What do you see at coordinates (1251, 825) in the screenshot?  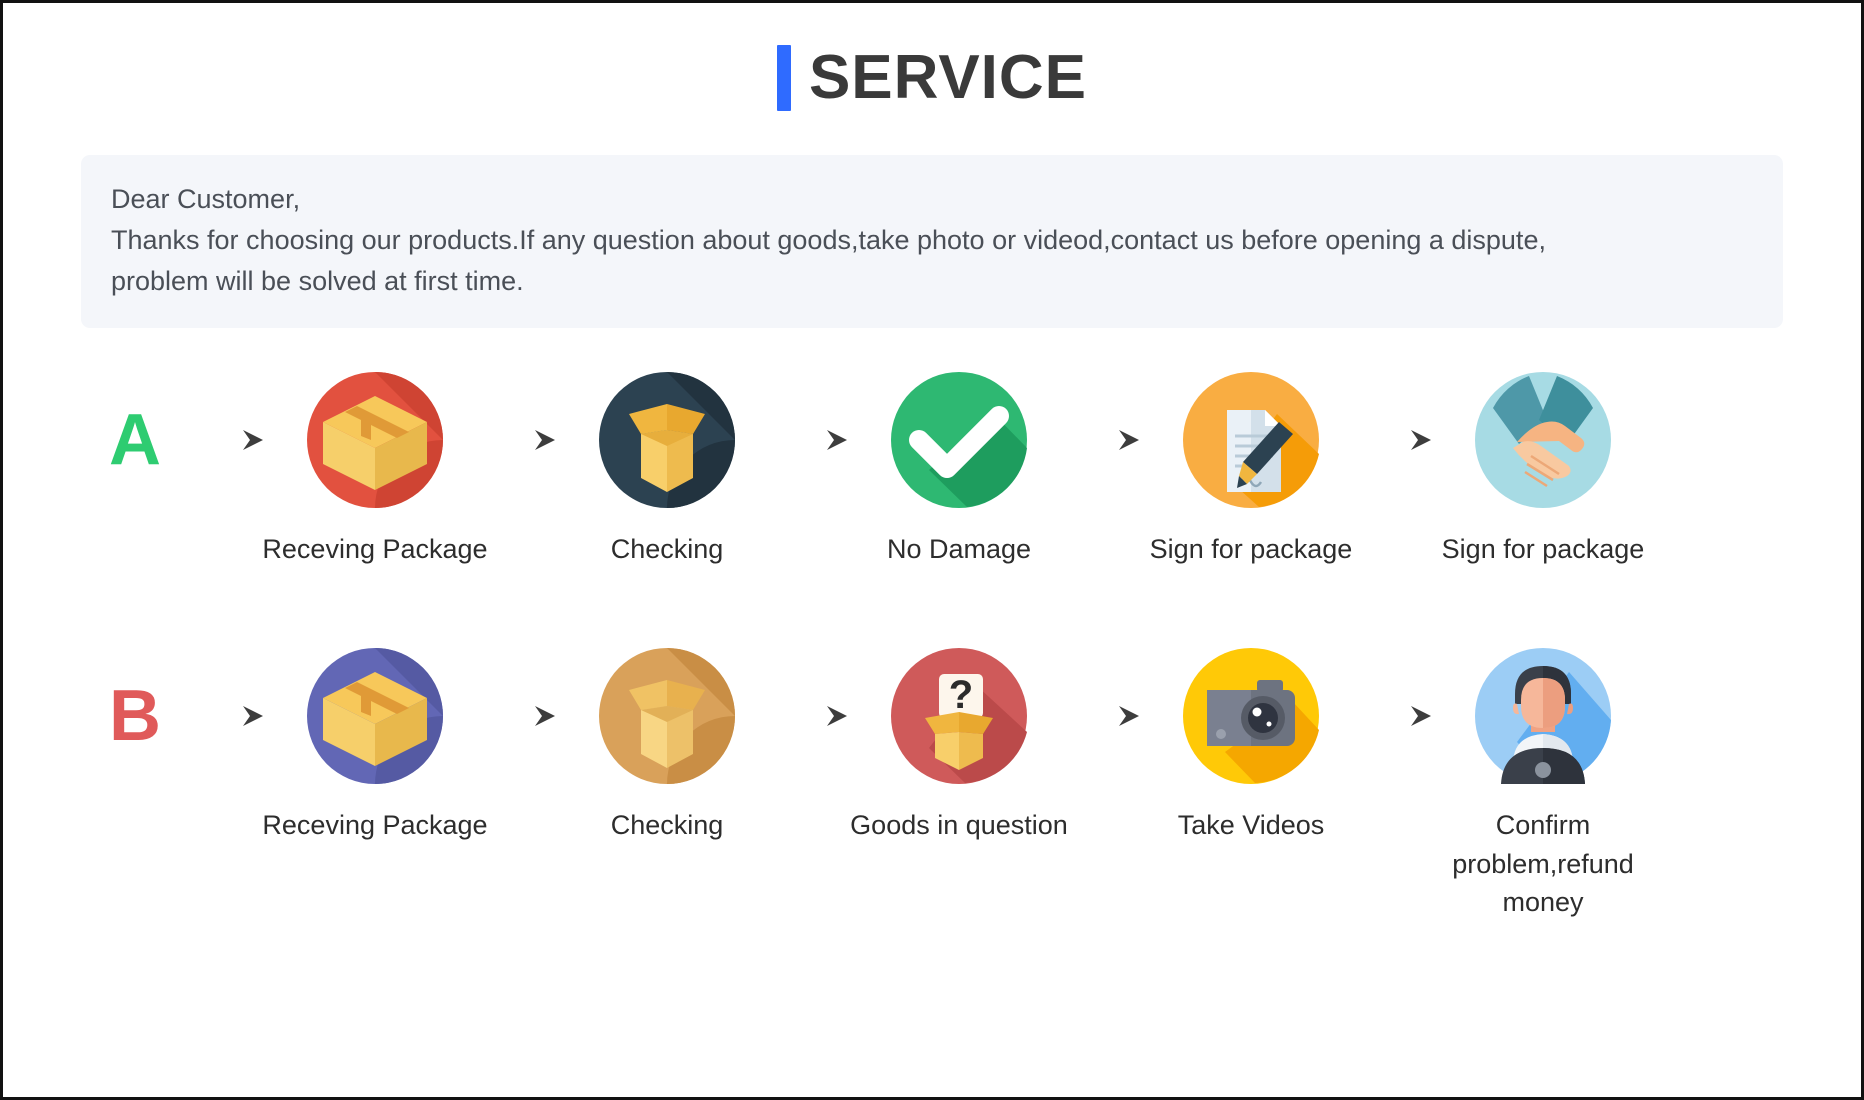 I see `flow-step-label: Take Videos` at bounding box center [1251, 825].